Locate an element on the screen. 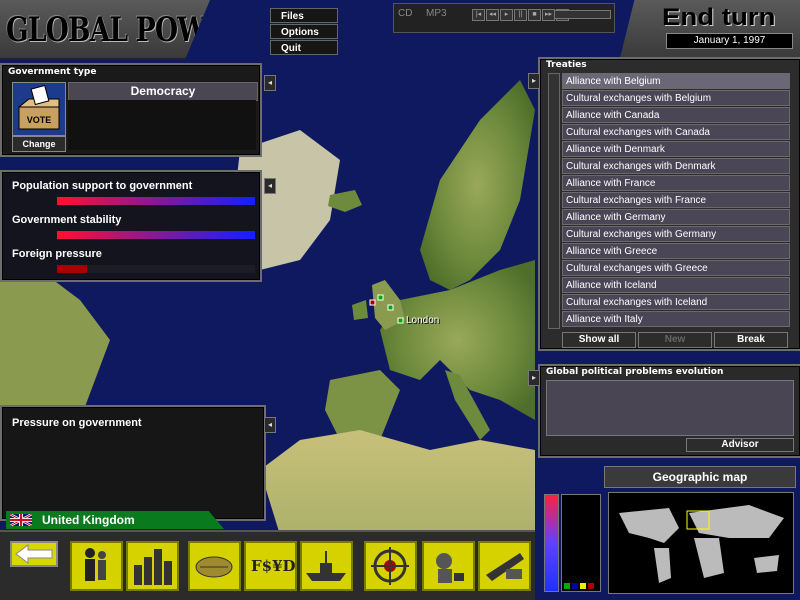 This screenshot has height=600, width=800. minimap is located at coordinates (701, 543).